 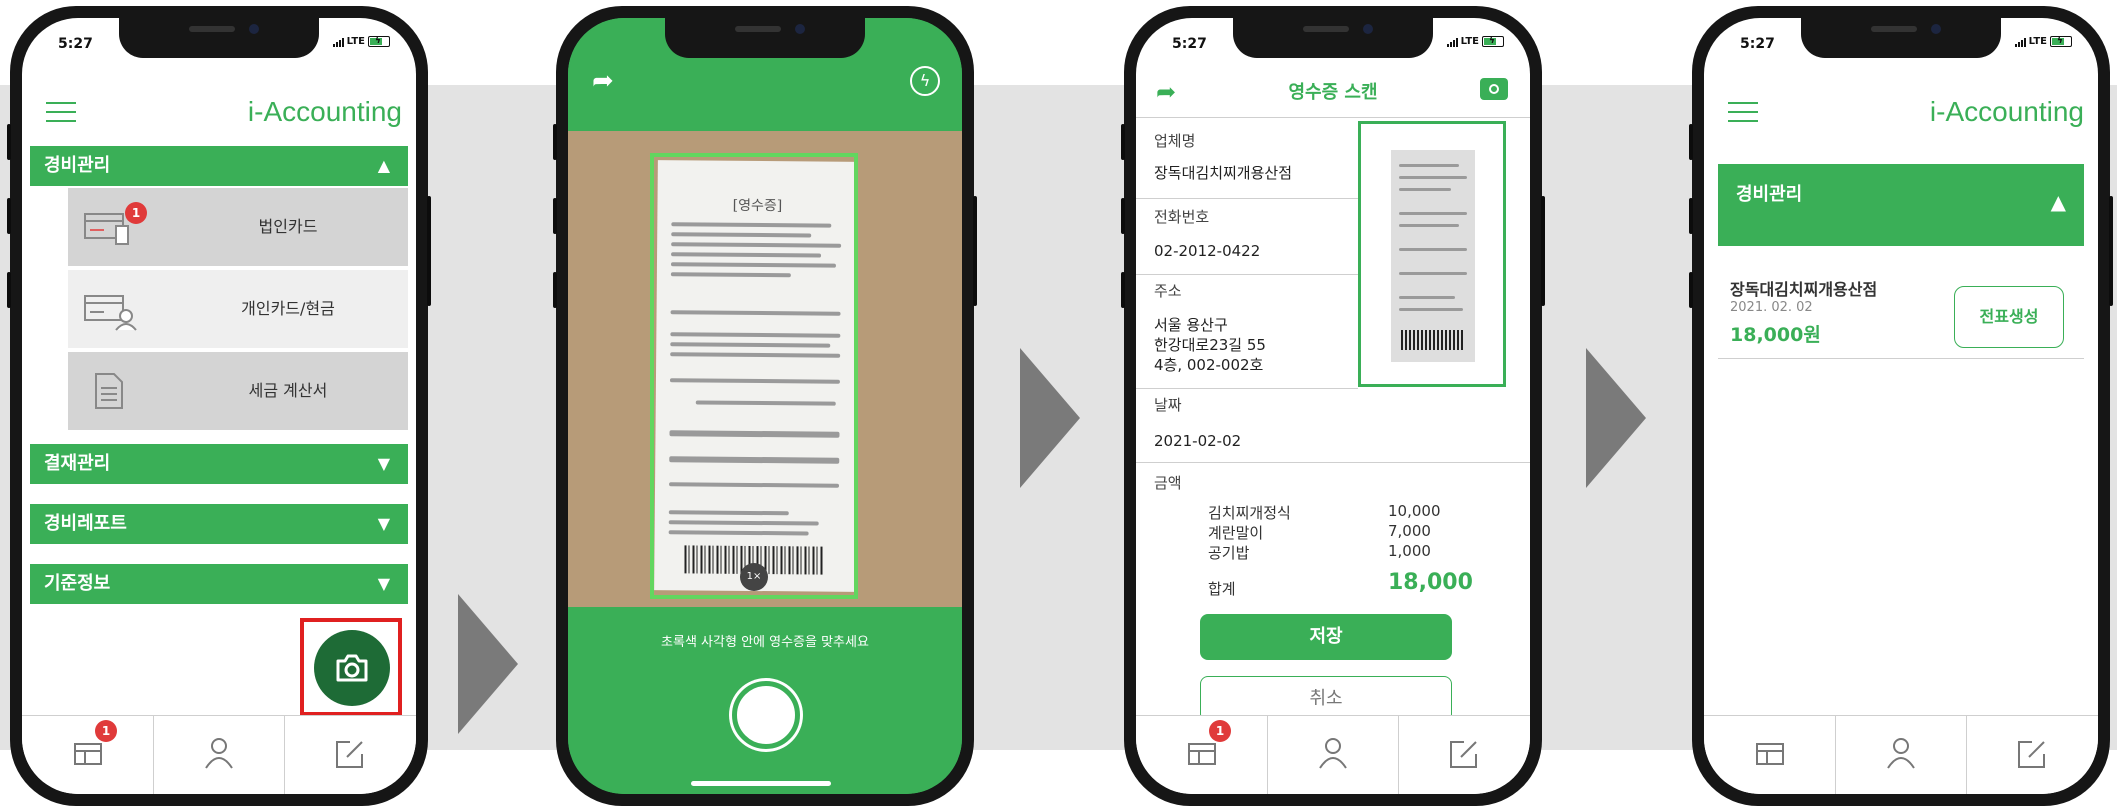 What do you see at coordinates (288, 390) in the screenshot?
I see `submenu-label: 세금 계산서` at bounding box center [288, 390].